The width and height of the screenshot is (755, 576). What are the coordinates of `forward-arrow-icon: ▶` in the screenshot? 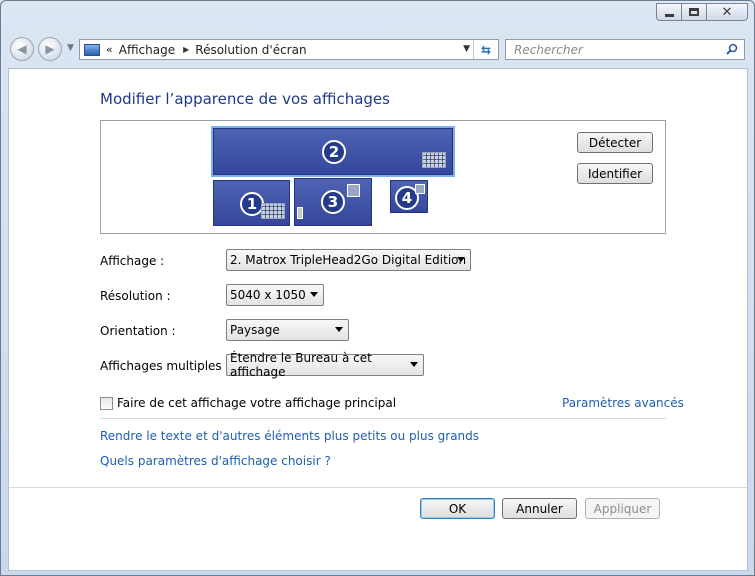 It's located at (50, 49).